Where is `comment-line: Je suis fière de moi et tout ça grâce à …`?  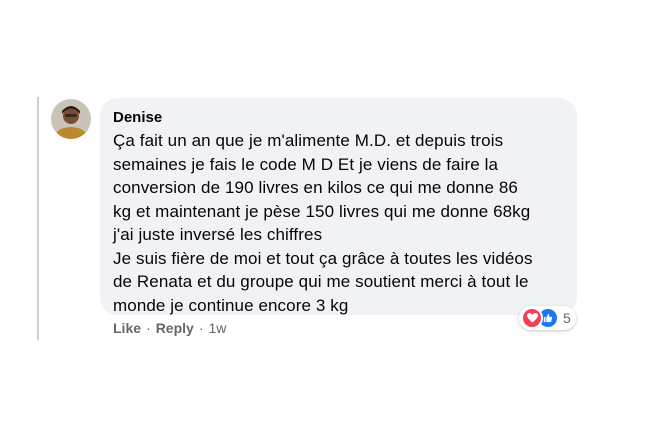 comment-line: Je suis fière de moi et tout ça grâce à … is located at coordinates (323, 258).